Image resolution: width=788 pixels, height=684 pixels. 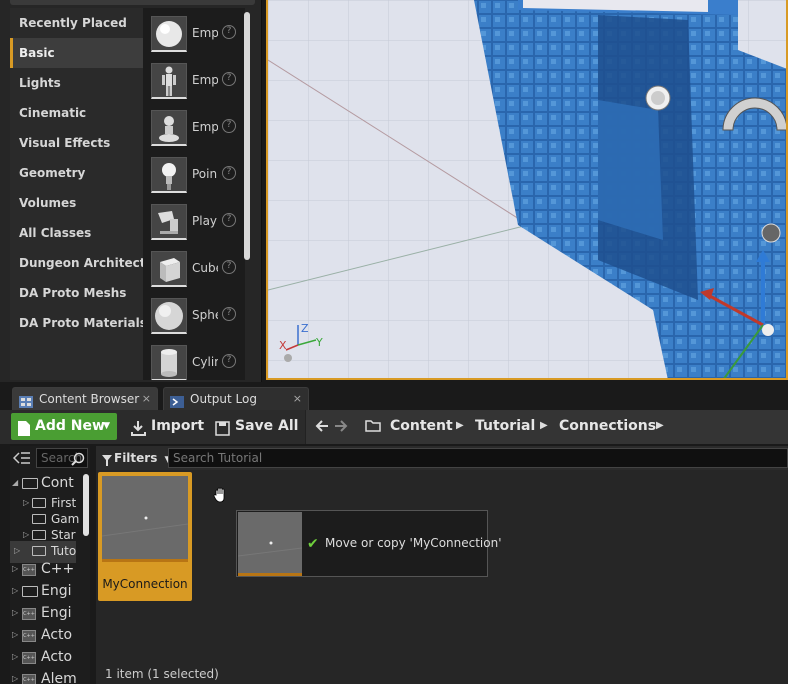 What do you see at coordinates (86, 505) in the screenshot?
I see `tree-scrollbar` at bounding box center [86, 505].